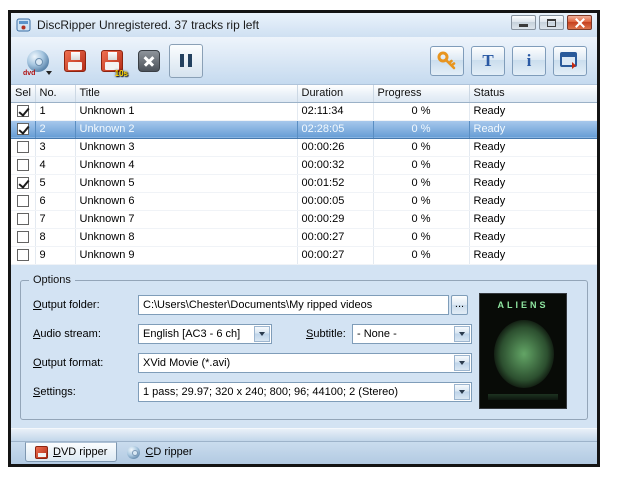 This screenshot has height=477, width=625. I want to click on table-header-row: Sel No. Title Duration Progress Status, so click(304, 94).